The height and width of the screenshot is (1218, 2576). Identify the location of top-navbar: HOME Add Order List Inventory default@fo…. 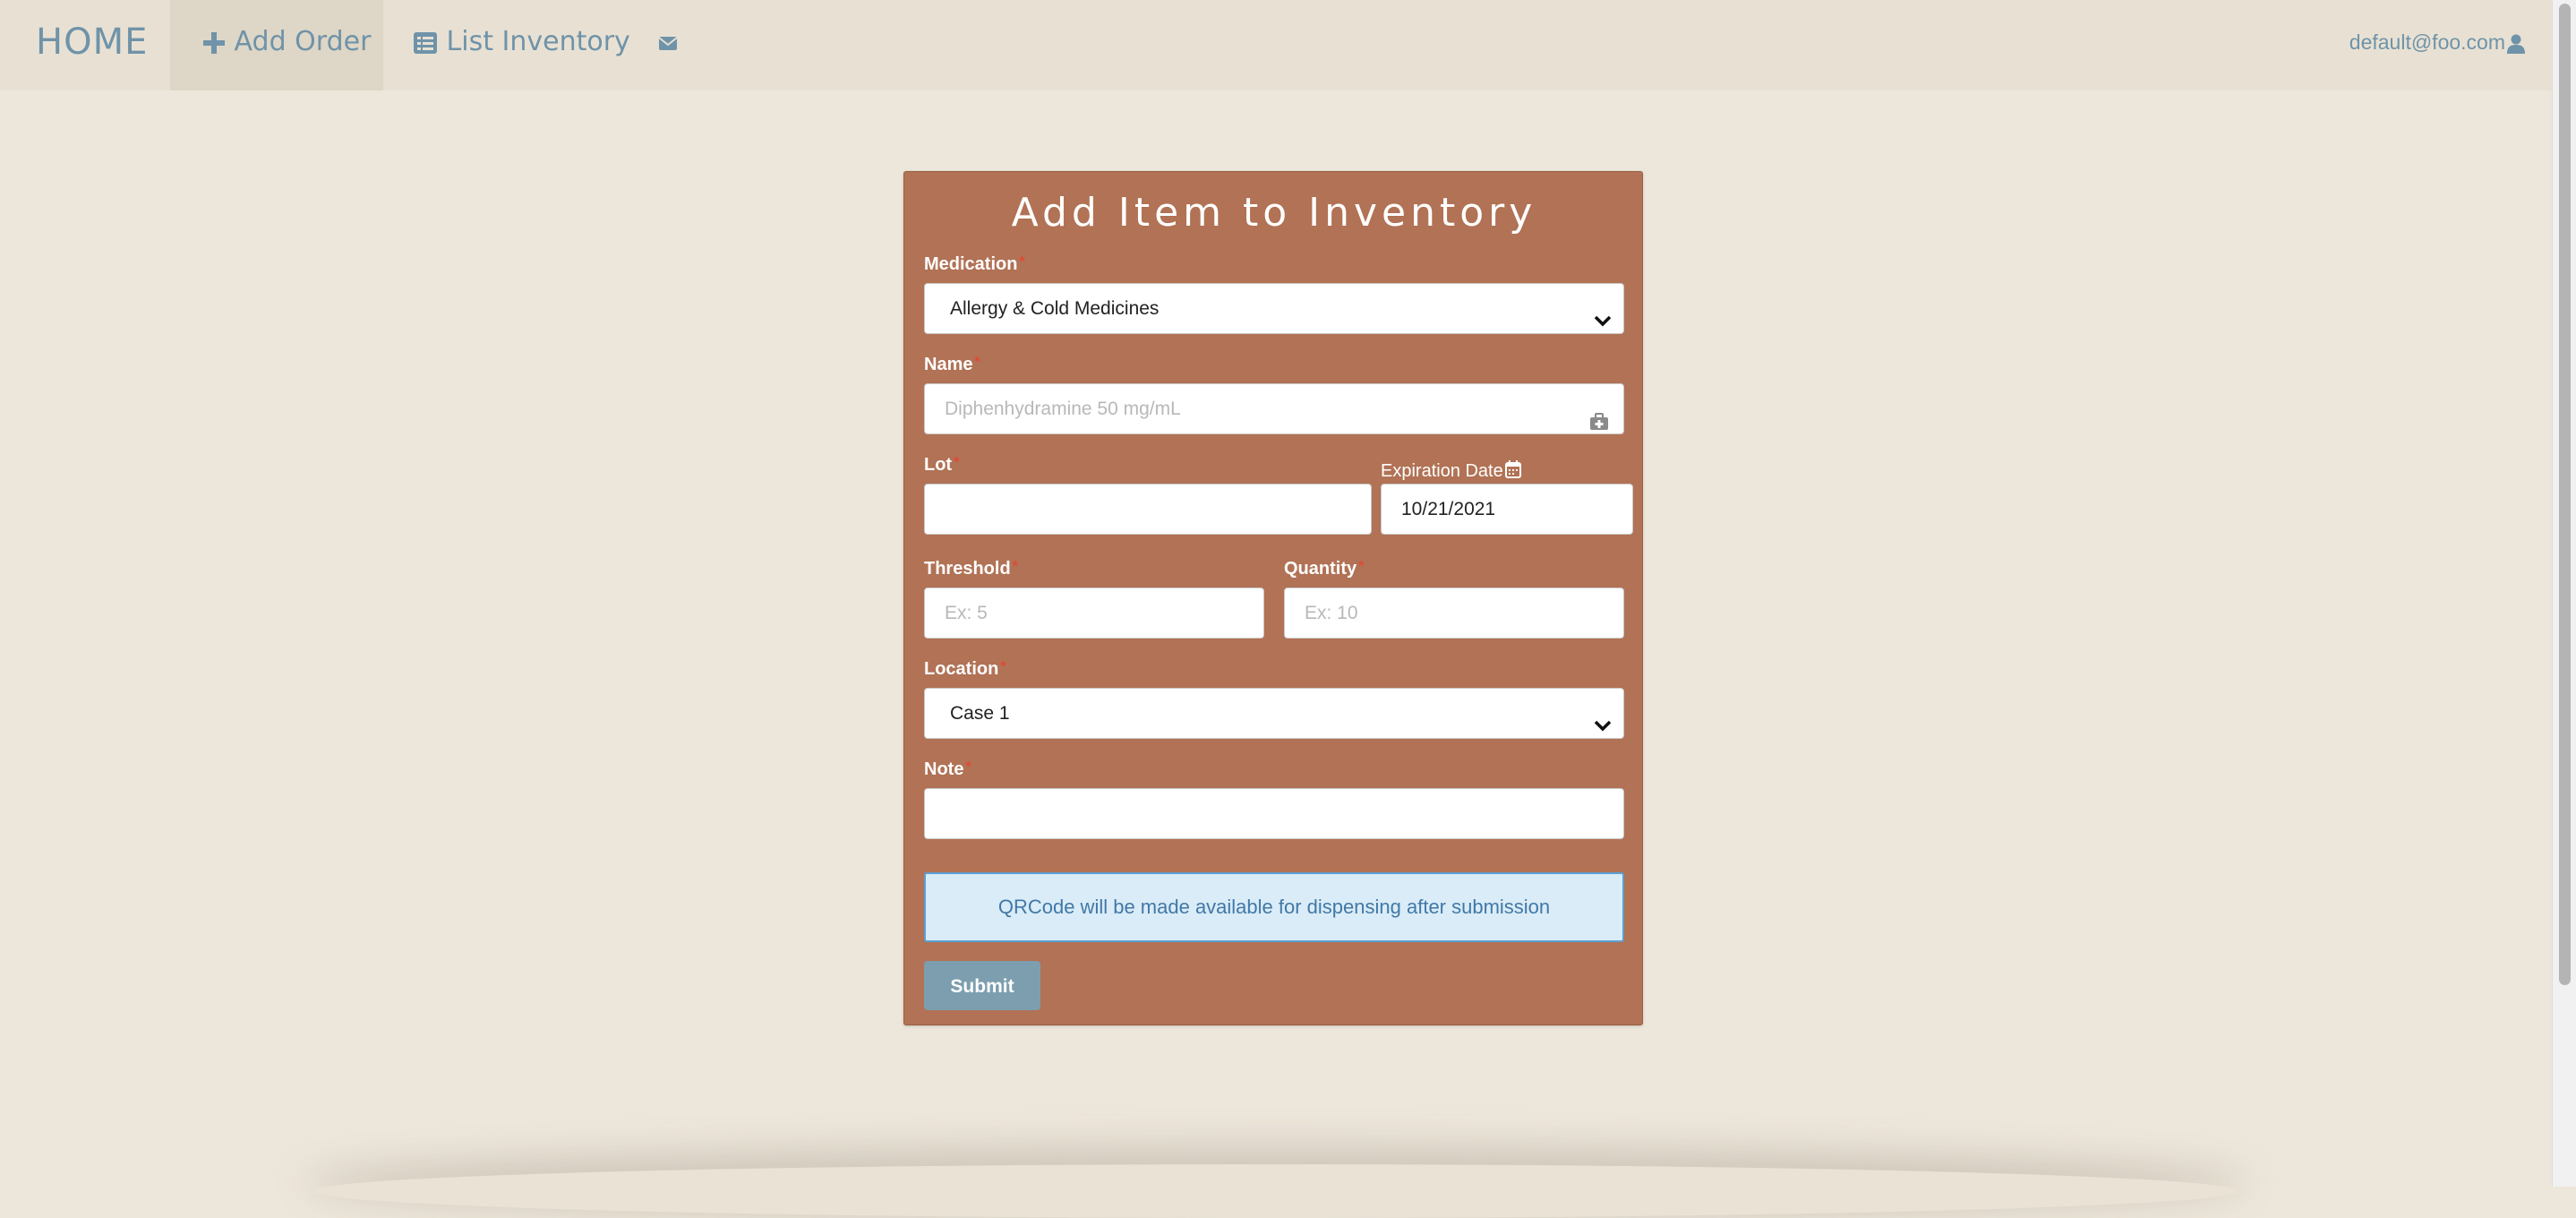
(1276, 45).